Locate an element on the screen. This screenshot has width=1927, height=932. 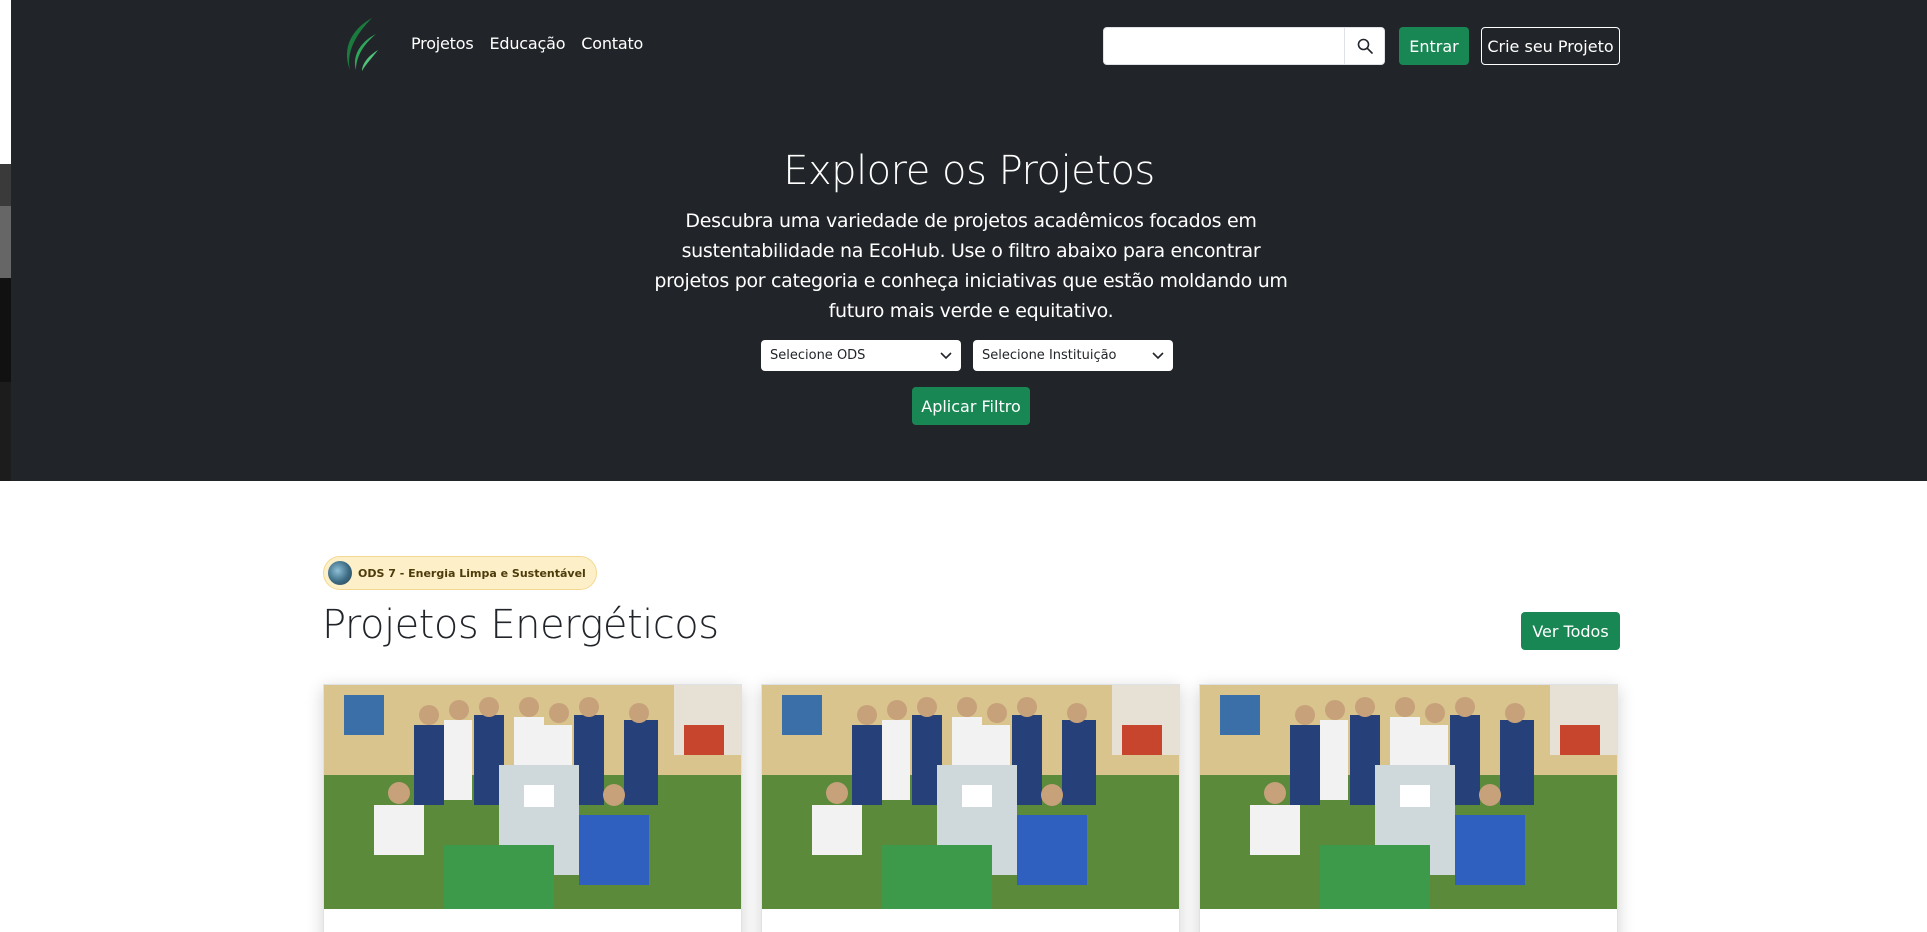
nav-link-educacao: Educação is located at coordinates (527, 43).